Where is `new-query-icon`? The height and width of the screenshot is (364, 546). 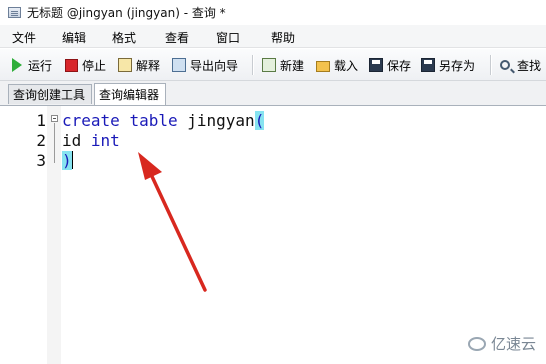 new-query-icon is located at coordinates (269, 65).